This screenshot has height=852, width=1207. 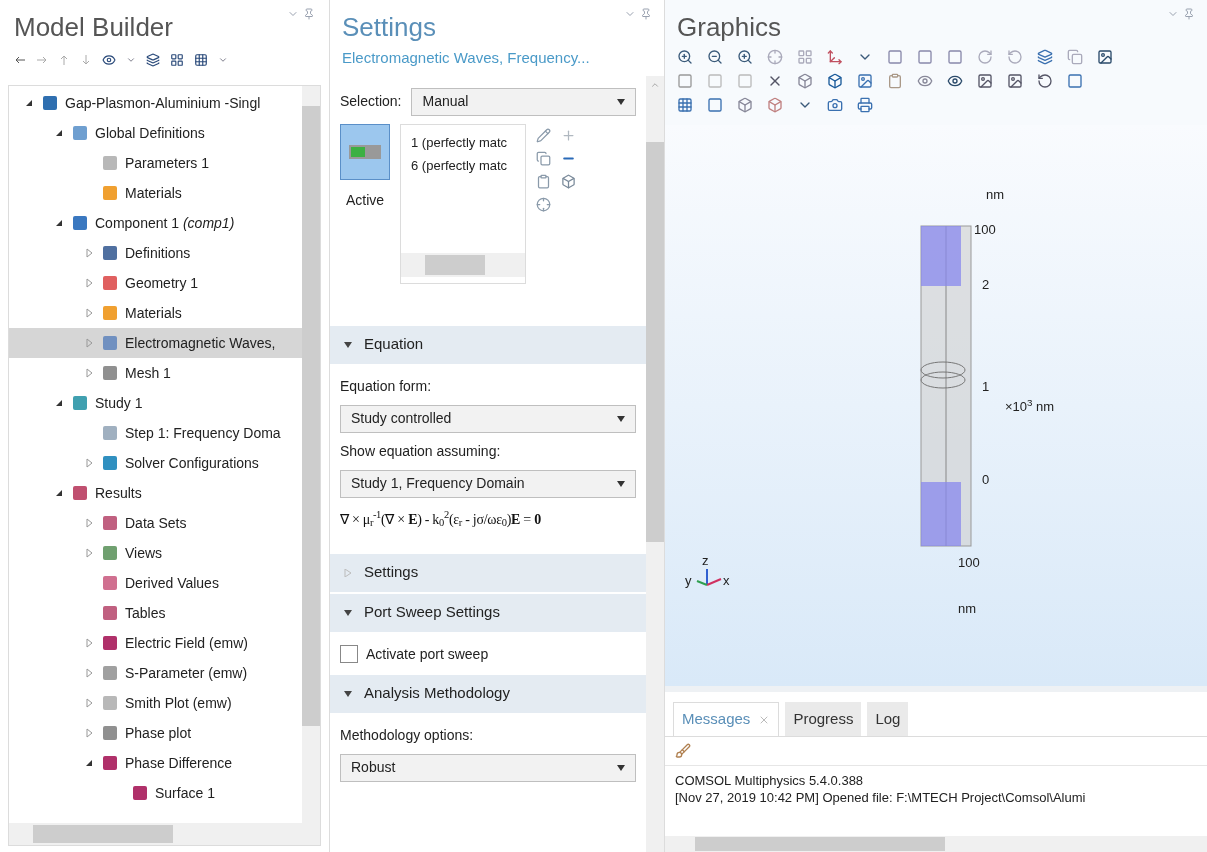 I want to click on section-header: Equation, so click(x=488, y=344).